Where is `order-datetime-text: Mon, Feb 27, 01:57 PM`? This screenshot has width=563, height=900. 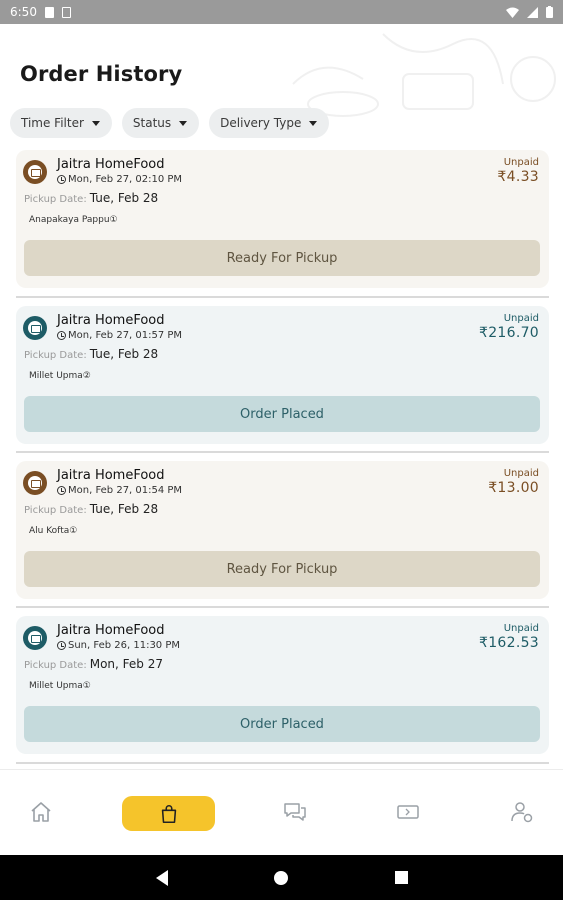
order-datetime-text: Mon, Feb 27, 01:57 PM is located at coordinates (125, 335).